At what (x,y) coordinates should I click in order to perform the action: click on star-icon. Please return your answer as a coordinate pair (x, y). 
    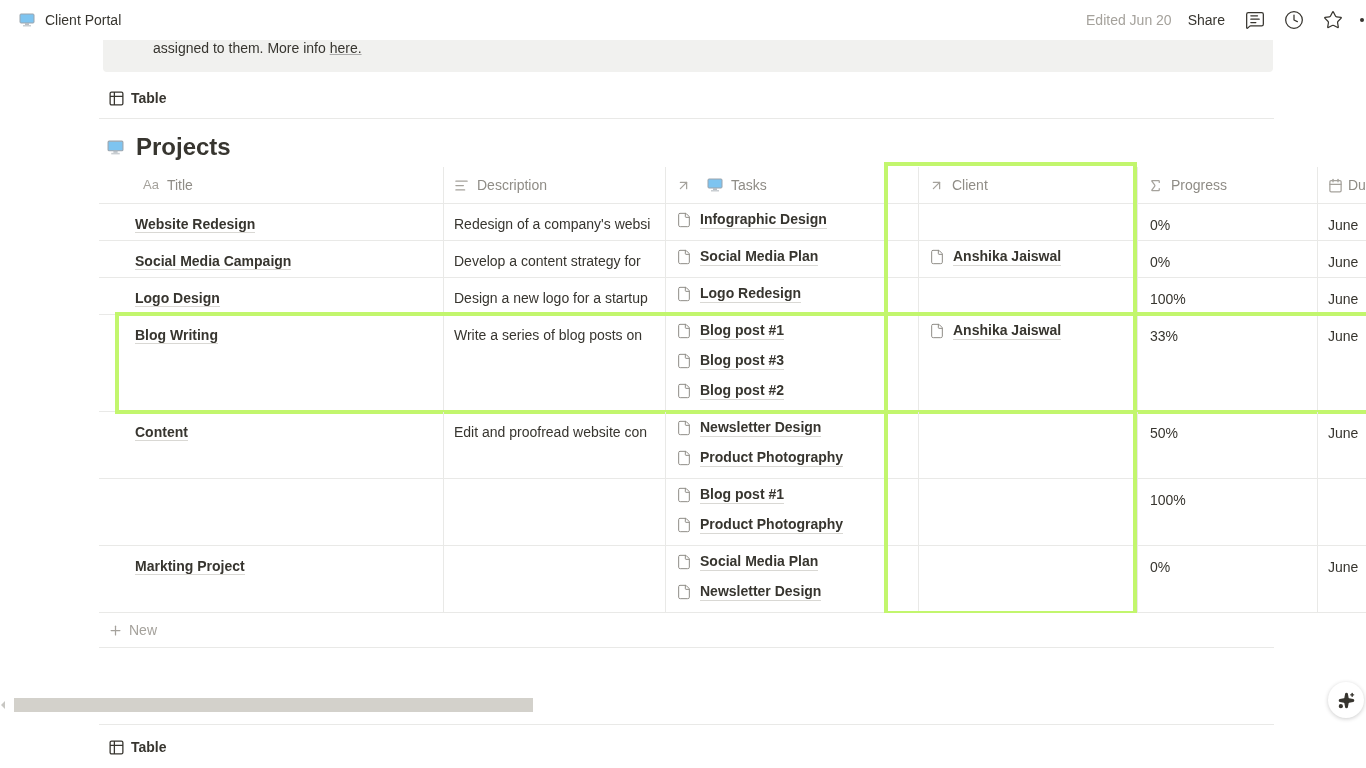
    Looking at the image, I should click on (1333, 20).